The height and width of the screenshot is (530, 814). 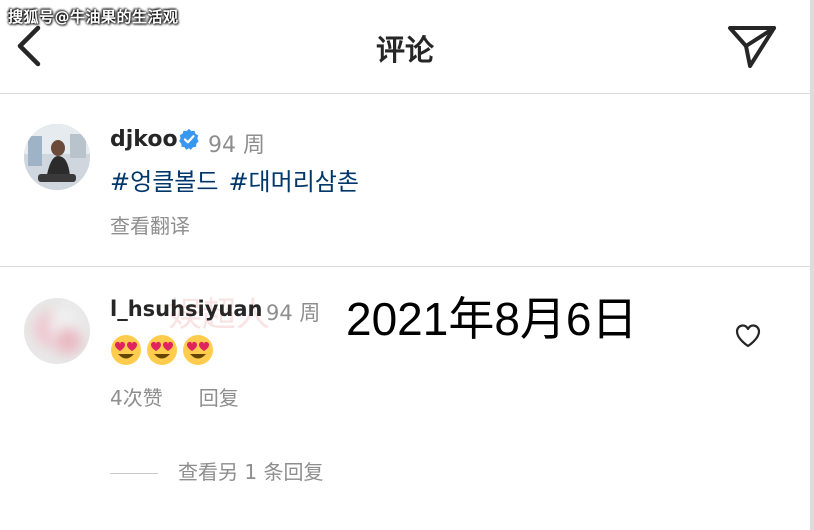 I want to click on heart-icon, so click(x=748, y=336).